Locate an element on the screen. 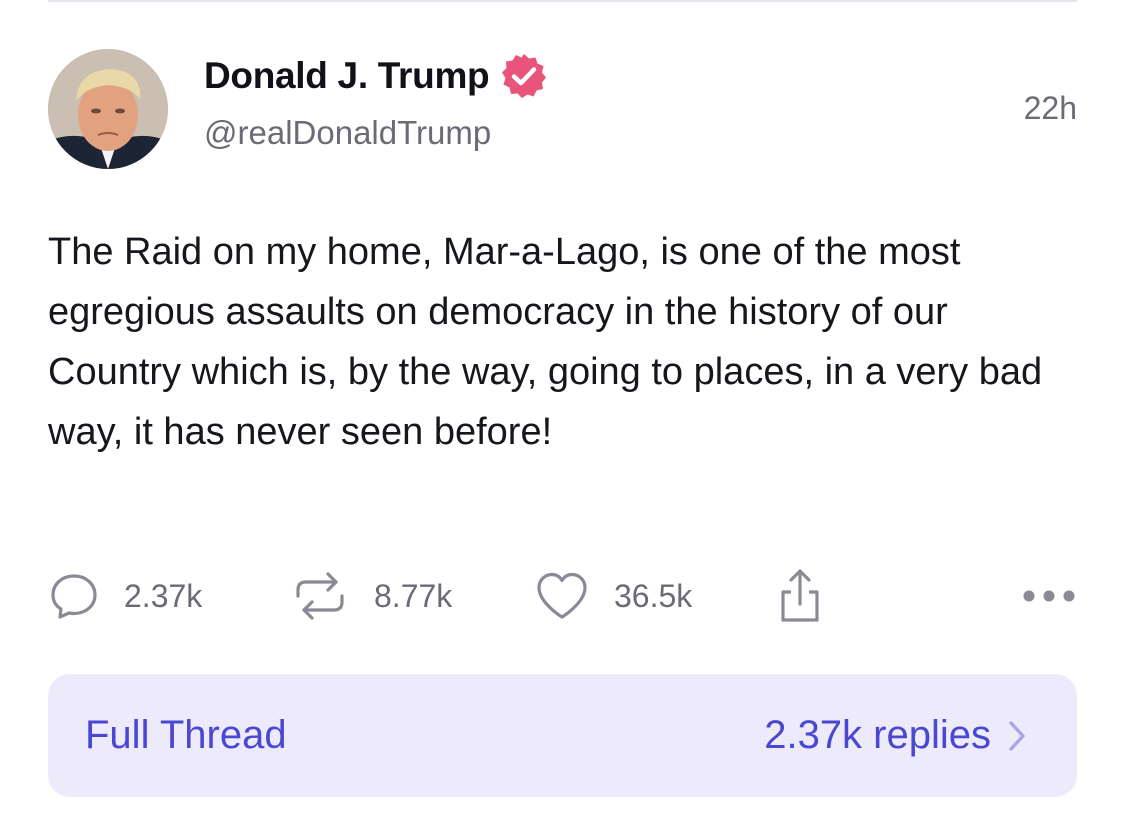 The image size is (1125, 830). author-display-name: Donald J. Trump is located at coordinates (347, 76).